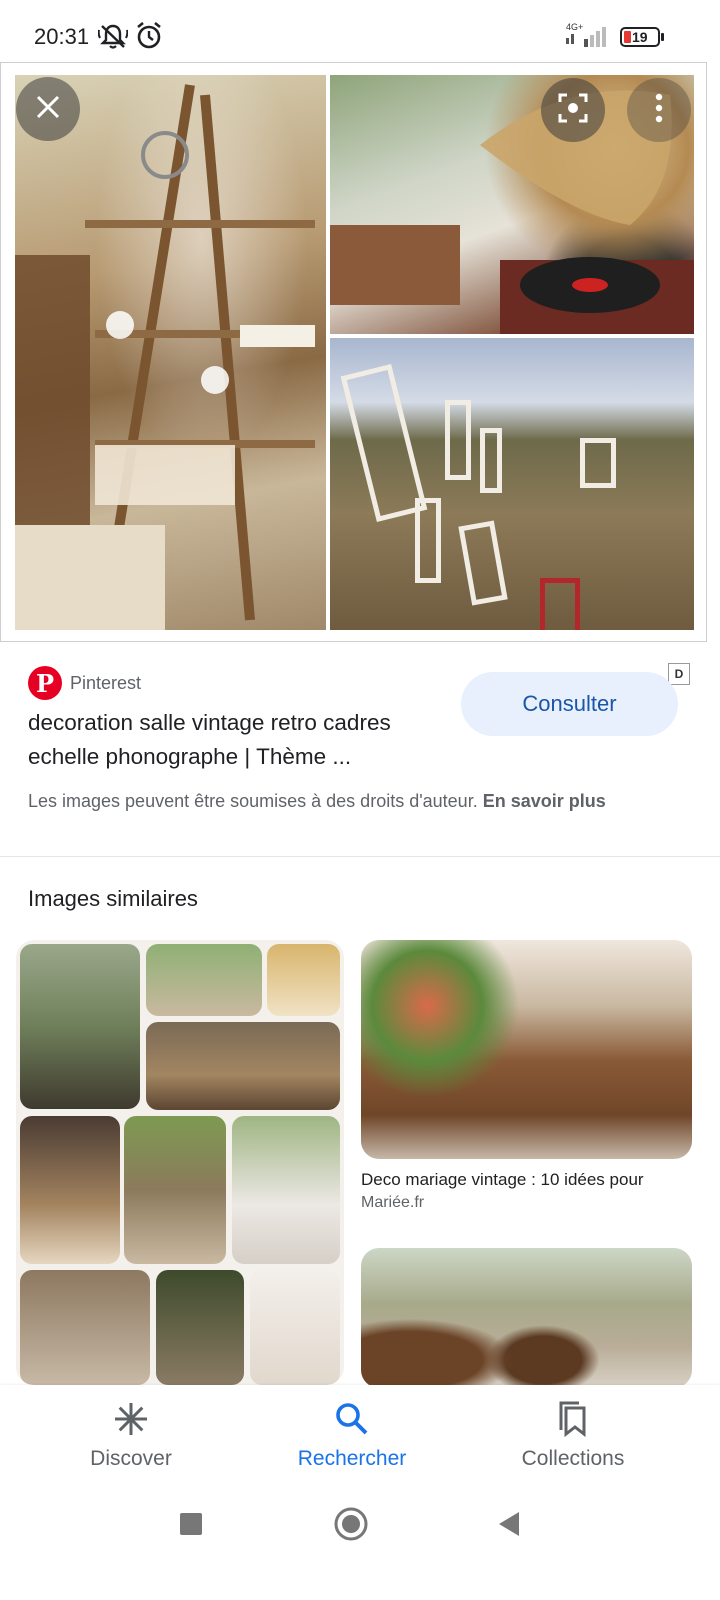 This screenshot has height=1600, width=720. What do you see at coordinates (512, 484) in the screenshot?
I see `hero-image-frames` at bounding box center [512, 484].